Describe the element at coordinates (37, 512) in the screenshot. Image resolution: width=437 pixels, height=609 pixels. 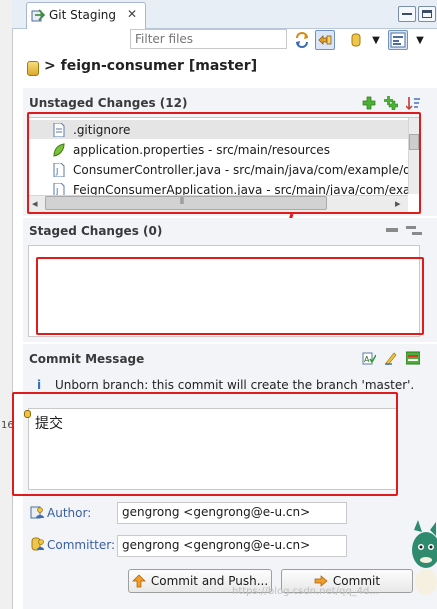
I see `author-icon` at that location.